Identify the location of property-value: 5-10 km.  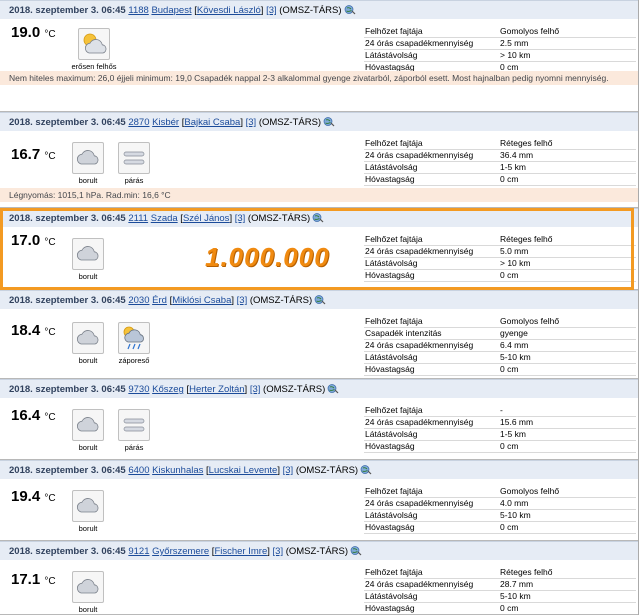
(515, 515).